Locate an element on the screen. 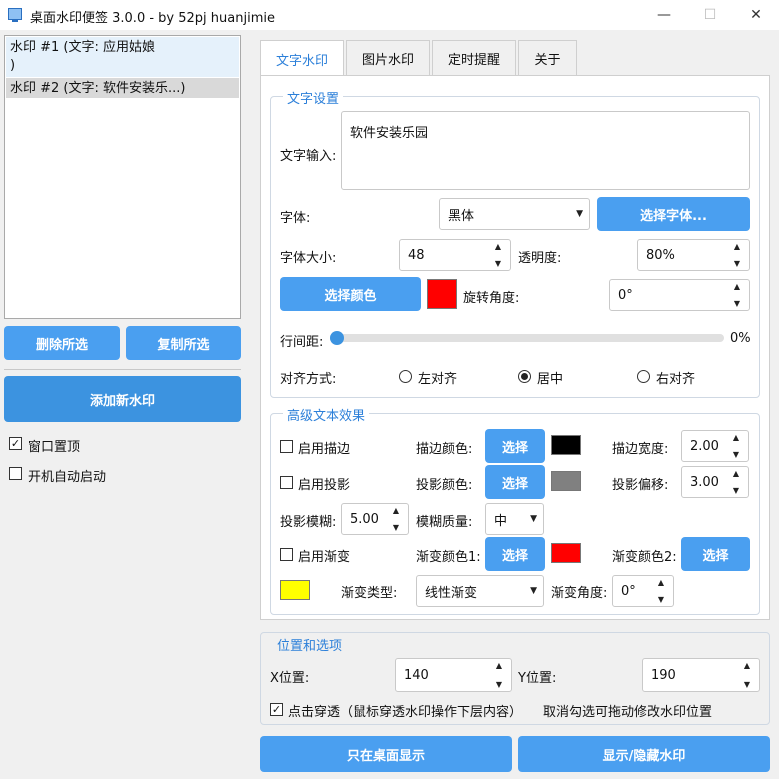 The image size is (779, 779). list-item: 水印 #1 (文字: 应用姑娘 ) is located at coordinates (122, 57).